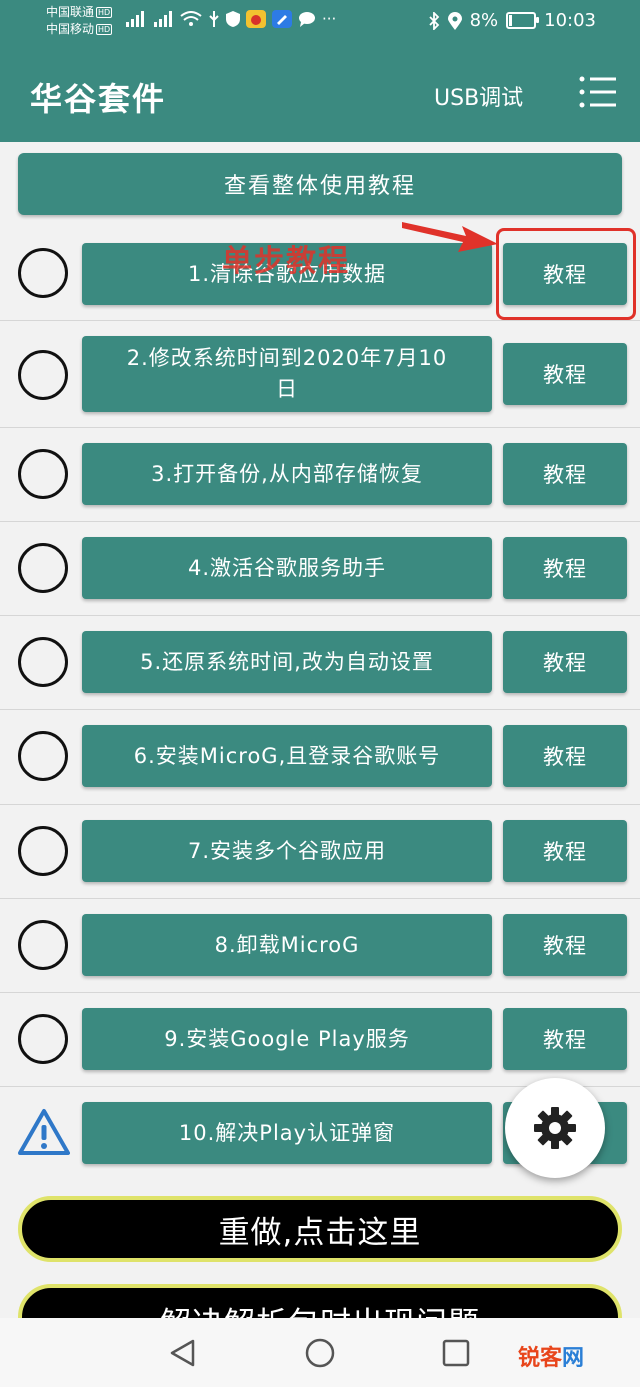 The image size is (640, 1387). What do you see at coordinates (287, 851) in the screenshot?
I see `step-button: 7.安装多个谷歌应用` at bounding box center [287, 851].